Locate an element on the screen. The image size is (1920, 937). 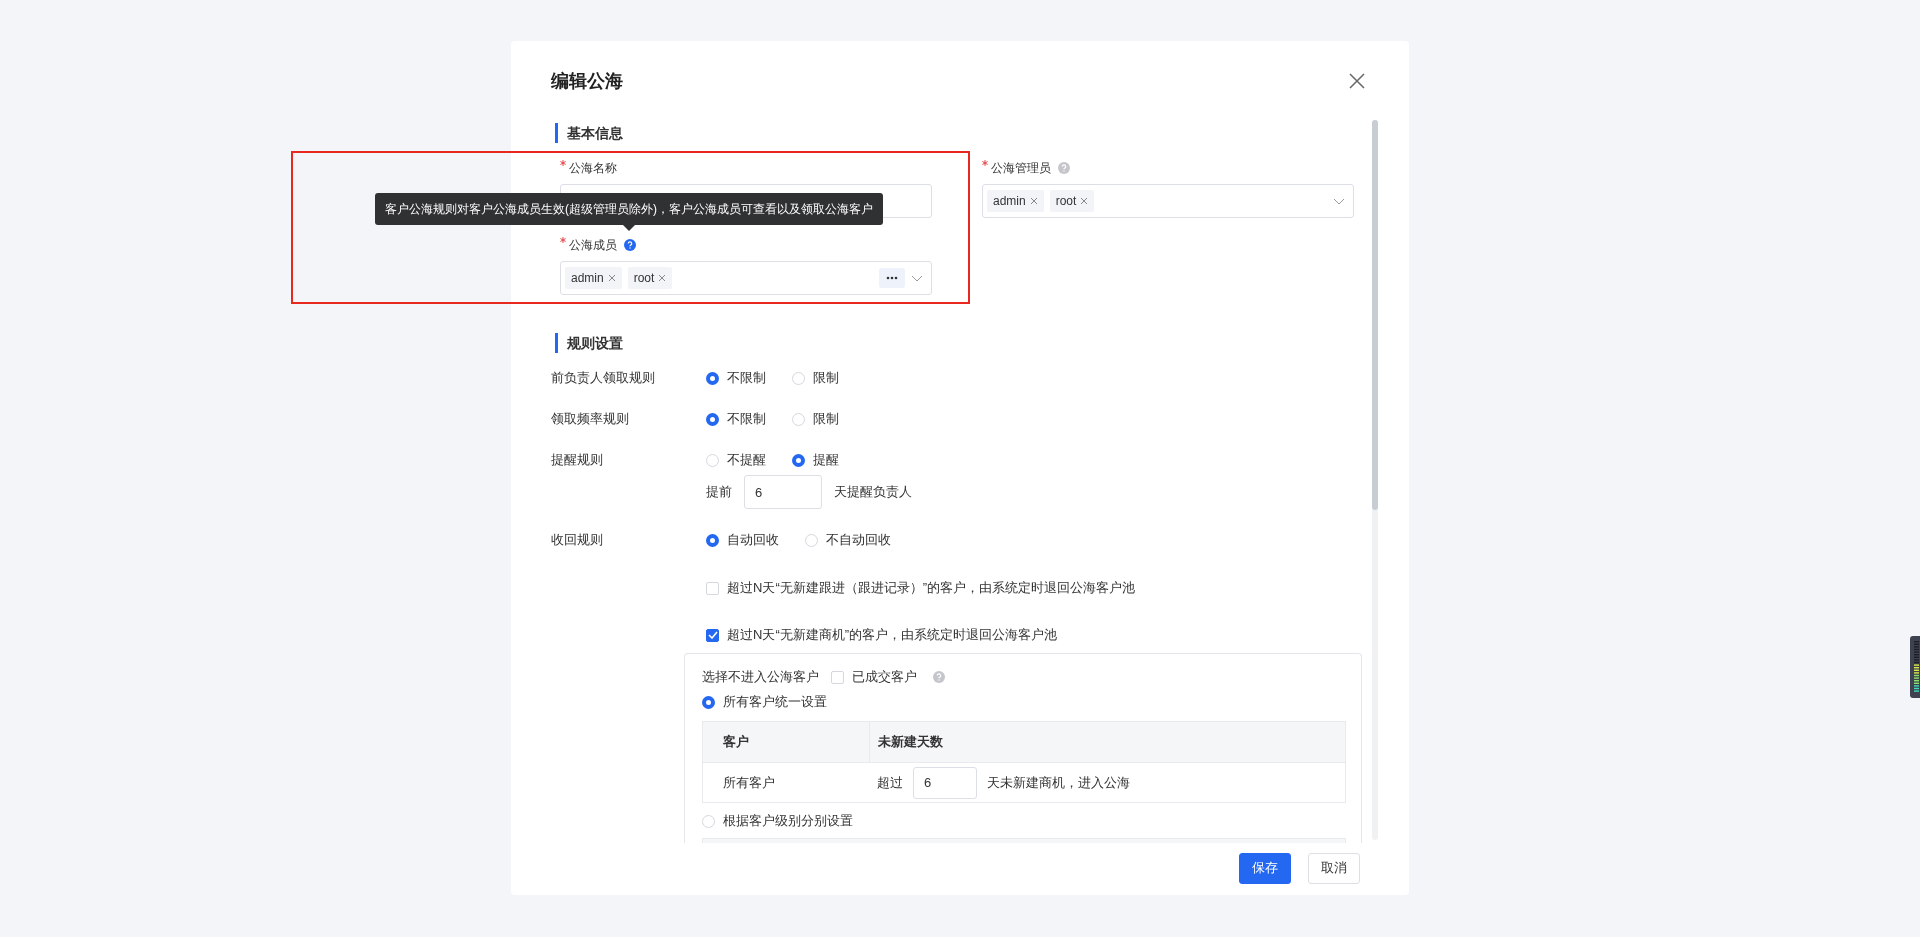
input-prefix: 超过 is located at coordinates (890, 782).